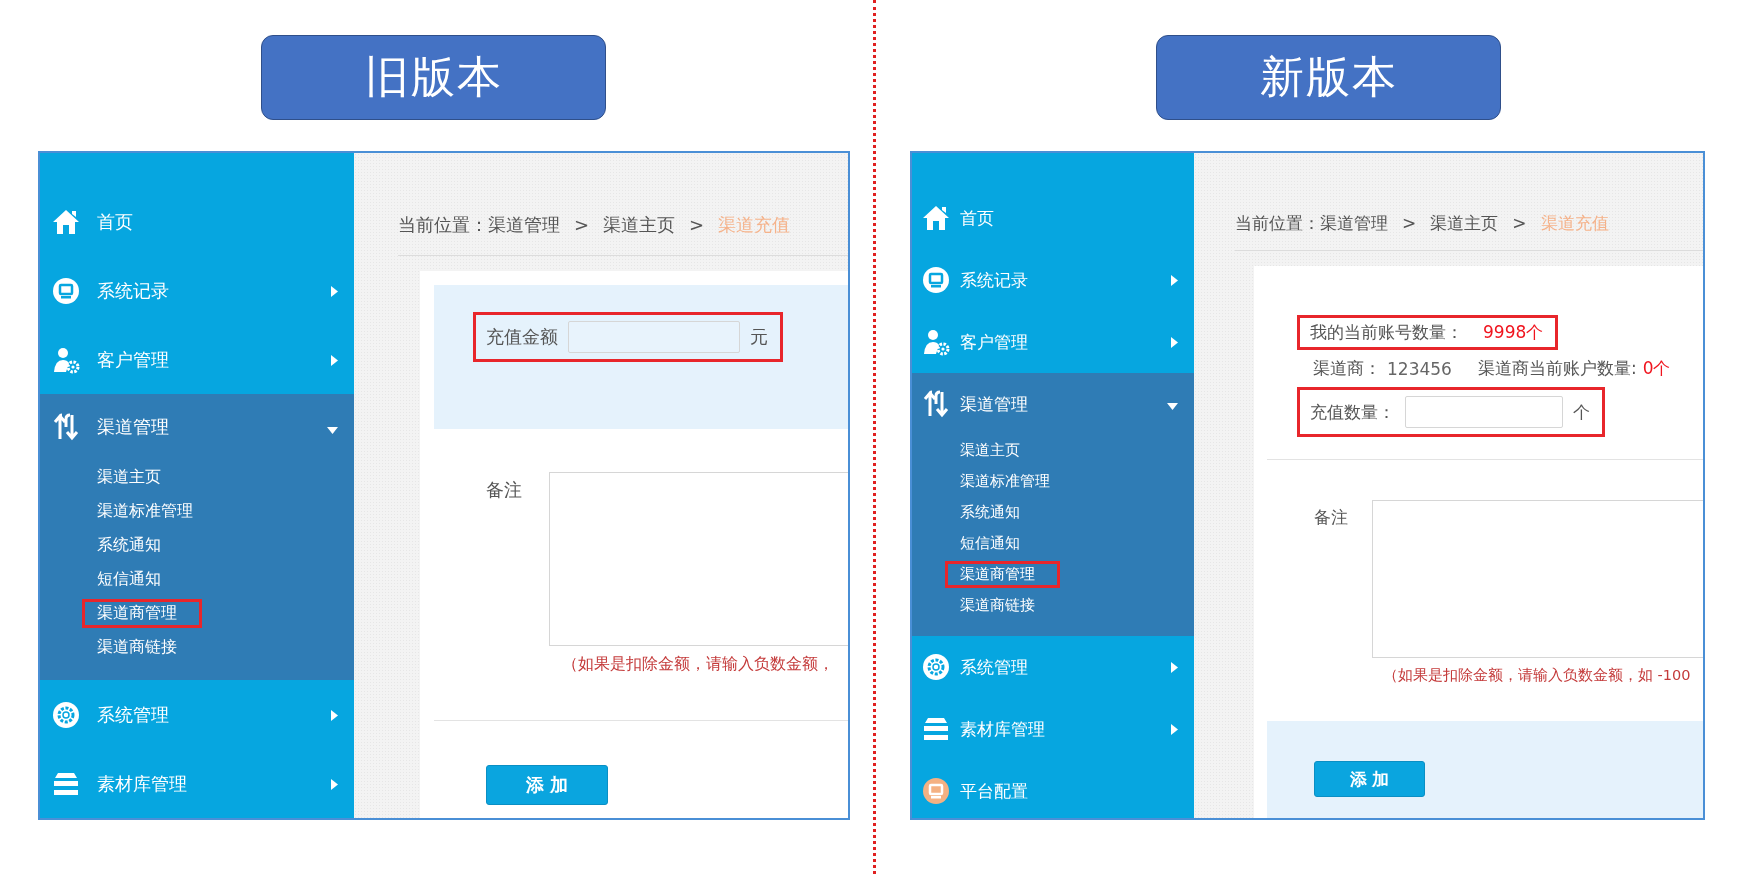 This screenshot has width=1746, height=874. I want to click on hint-text: （如果是扣除金额，请输入负数金额，如 -100, so click(1537, 675).